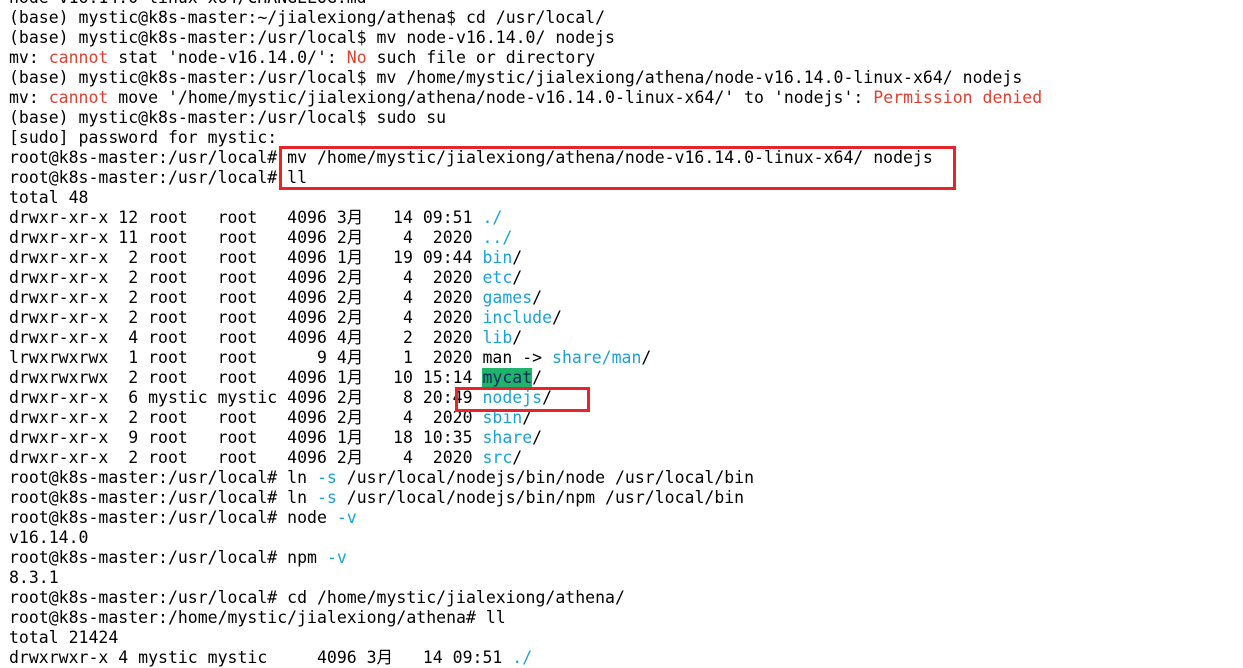 This screenshot has width=1243, height=668. I want to click on terminal-text: node-v16.14.0-linux-x64/CHANGELOG.md, so click(188, 3).